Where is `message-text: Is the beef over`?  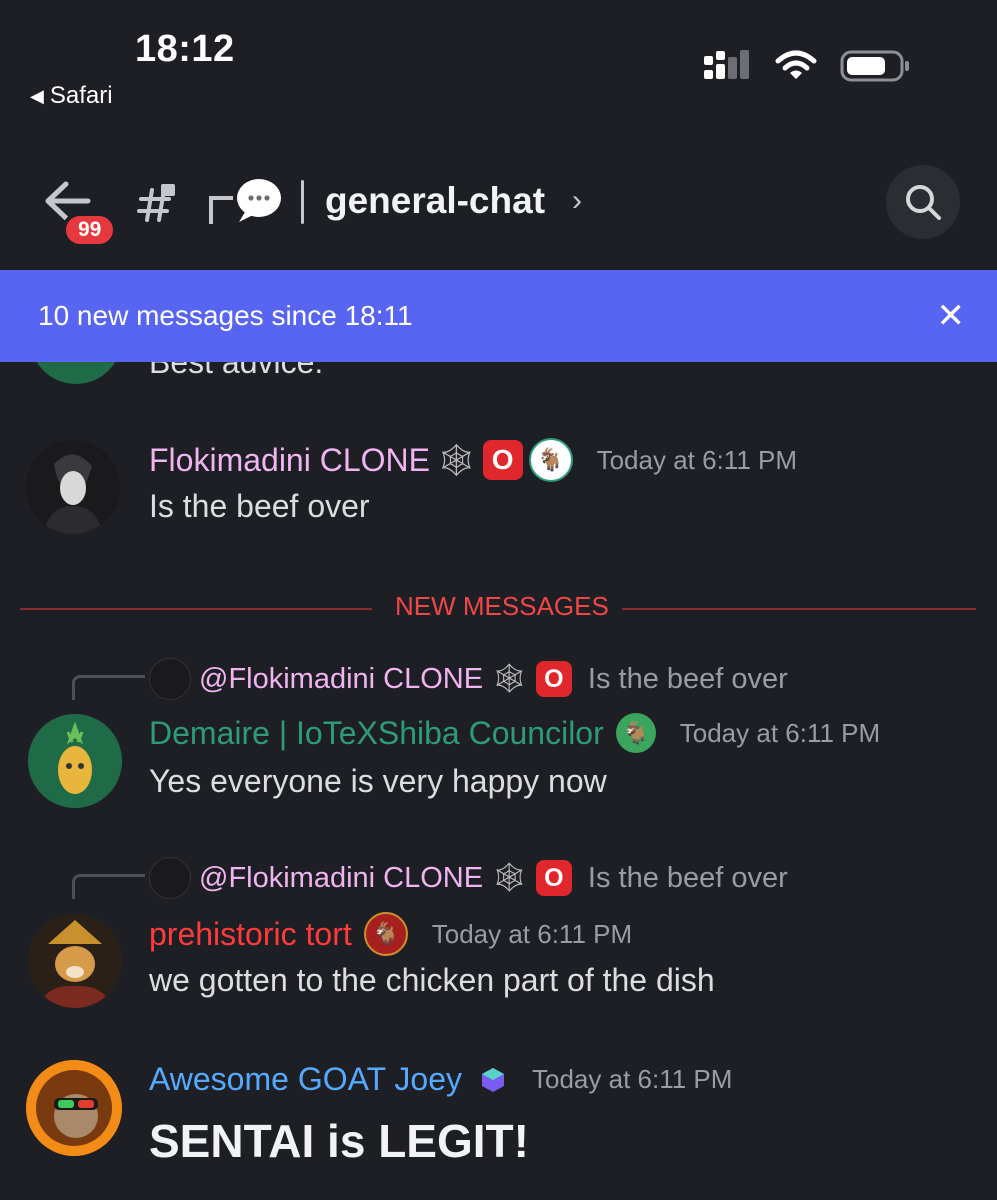 message-text: Is the beef over is located at coordinates (259, 506).